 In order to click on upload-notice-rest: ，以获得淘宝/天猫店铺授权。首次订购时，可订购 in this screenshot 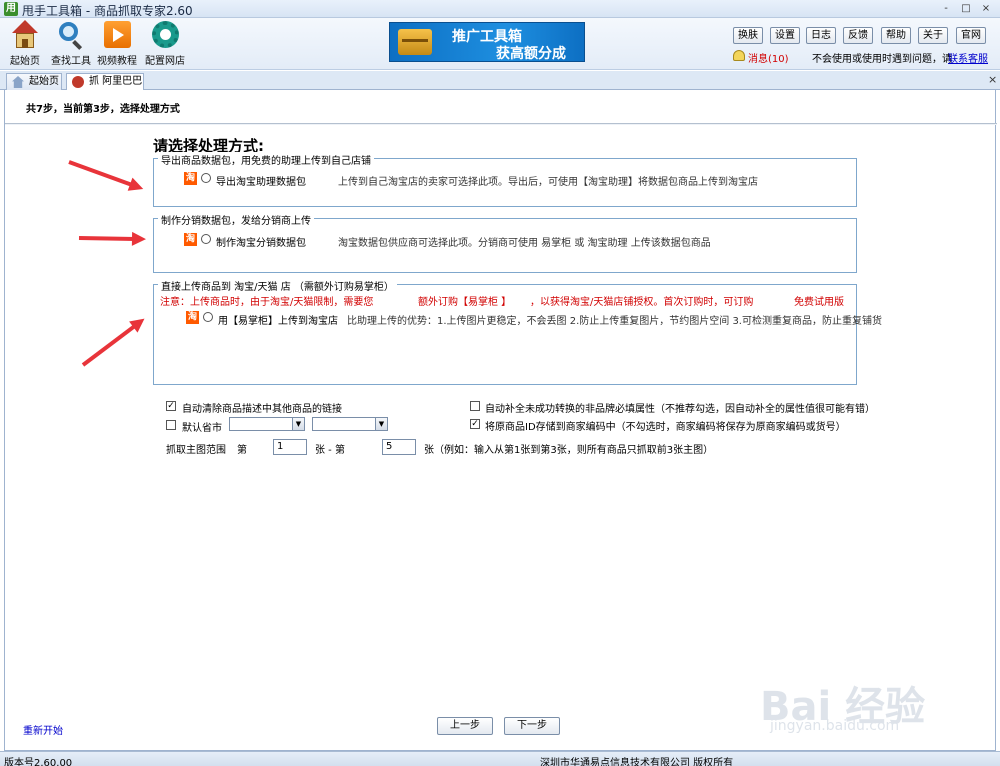, I will do `click(642, 302)`.